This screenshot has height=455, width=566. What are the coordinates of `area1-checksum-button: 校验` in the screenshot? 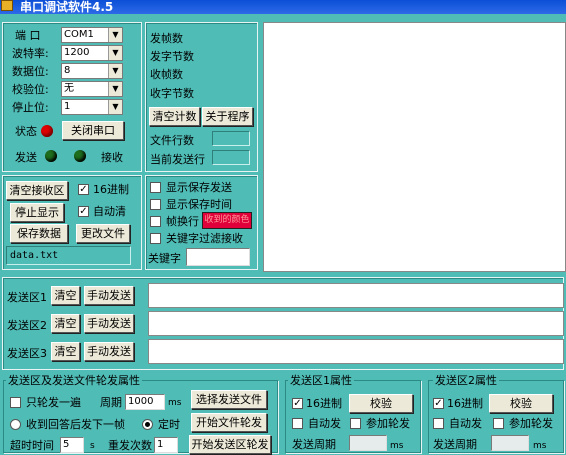 It's located at (381, 403).